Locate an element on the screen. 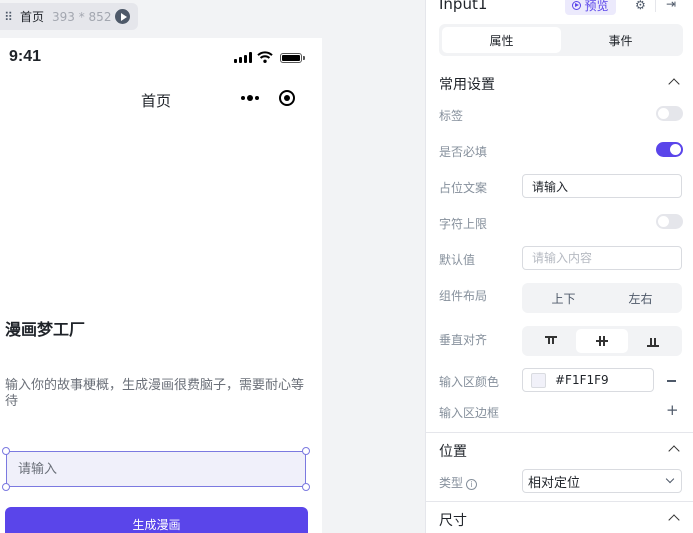 This screenshot has width=693, height=533. selected-input-component is located at coordinates (156, 469).